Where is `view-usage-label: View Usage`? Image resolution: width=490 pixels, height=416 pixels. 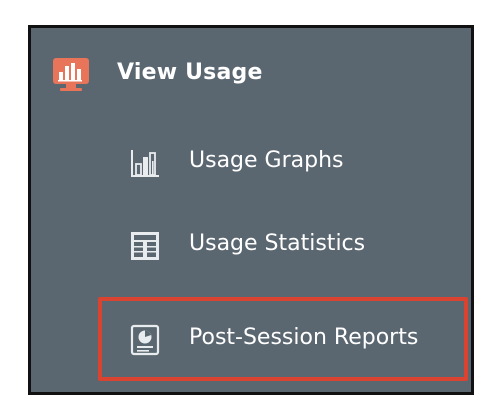
view-usage-label: View Usage is located at coordinates (190, 72).